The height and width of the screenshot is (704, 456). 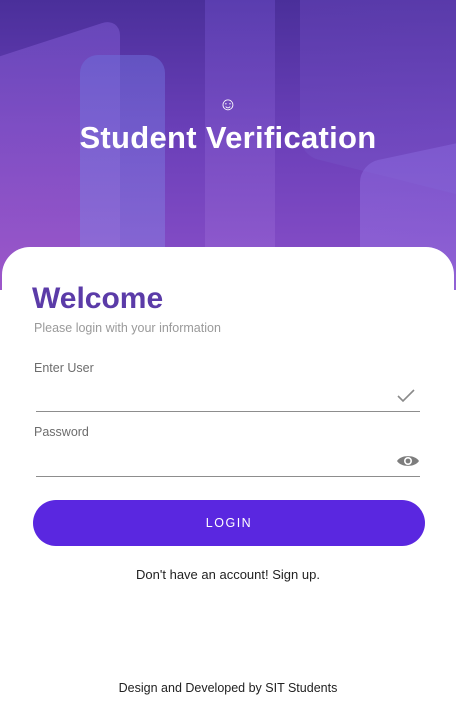 I want to click on user-field-label: Enter User, so click(x=64, y=368).